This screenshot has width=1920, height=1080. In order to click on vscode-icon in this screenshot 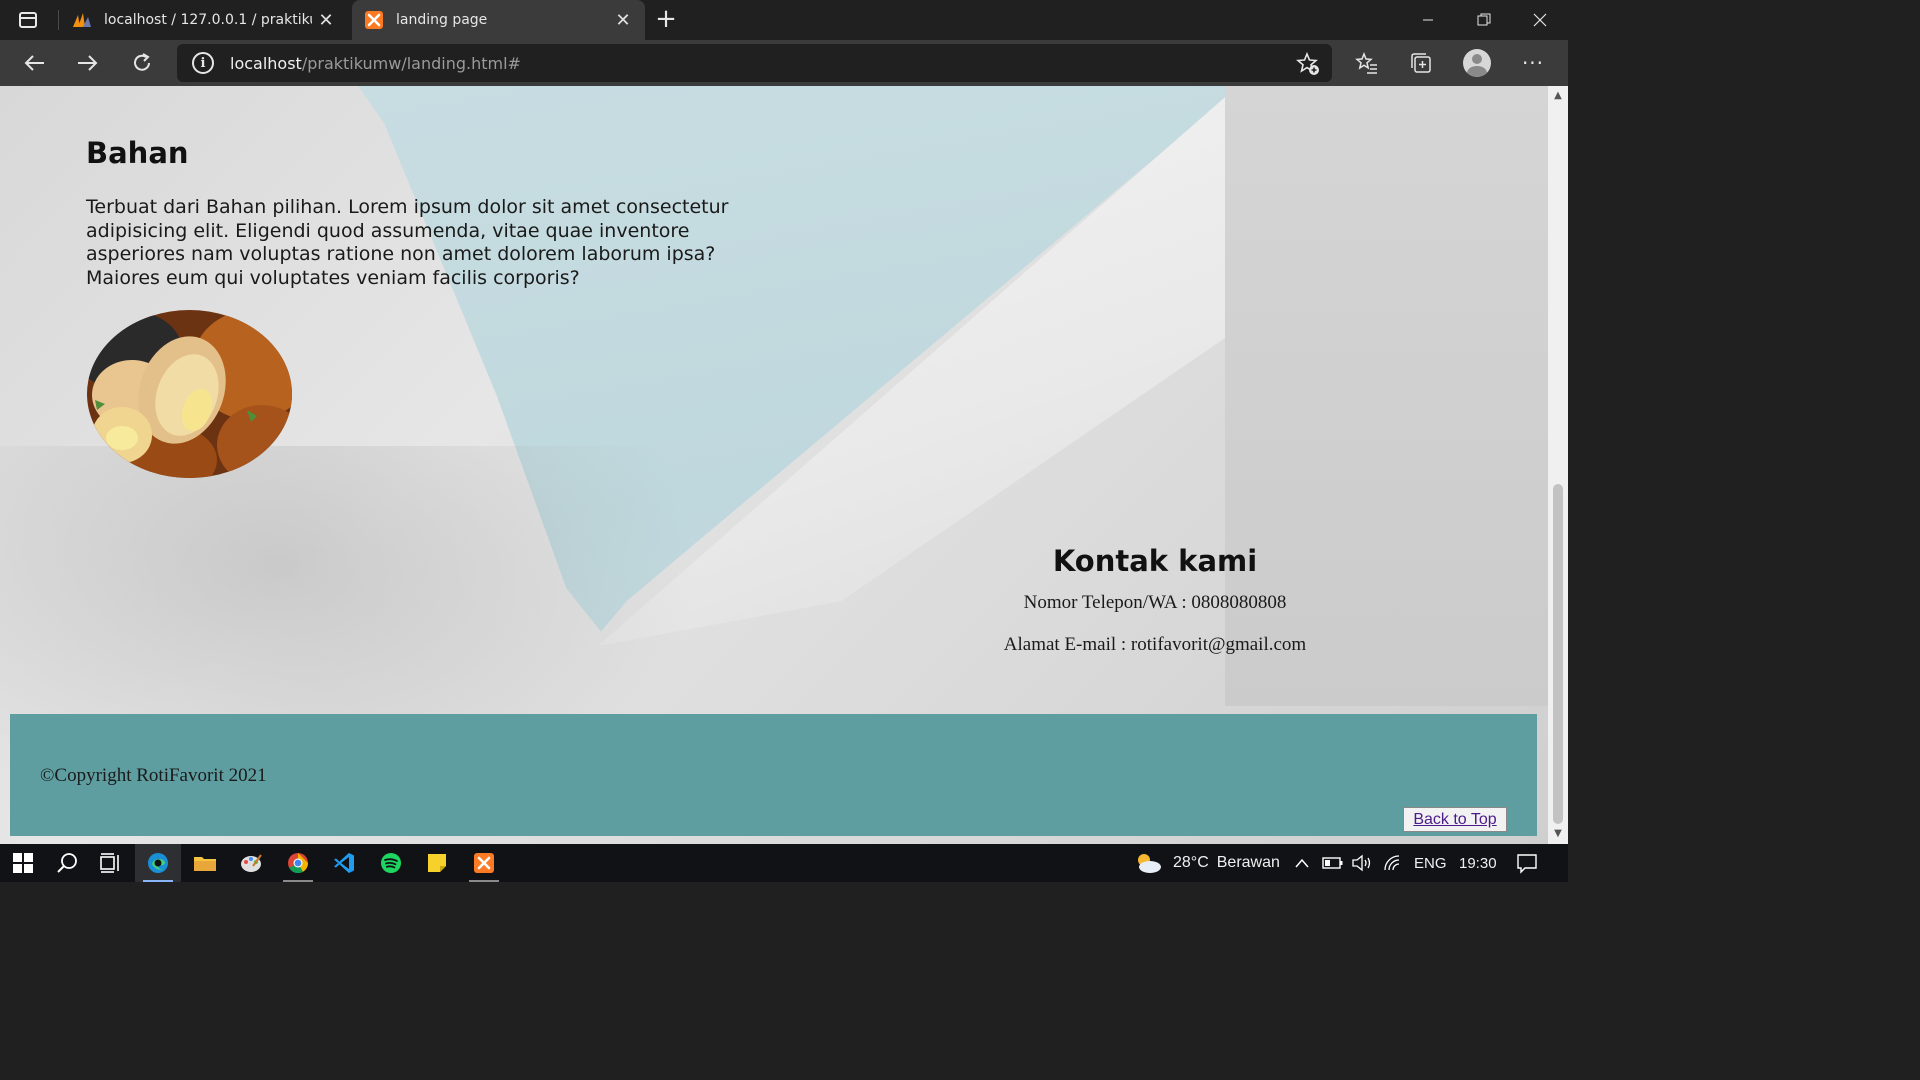, I will do `click(344, 863)`.